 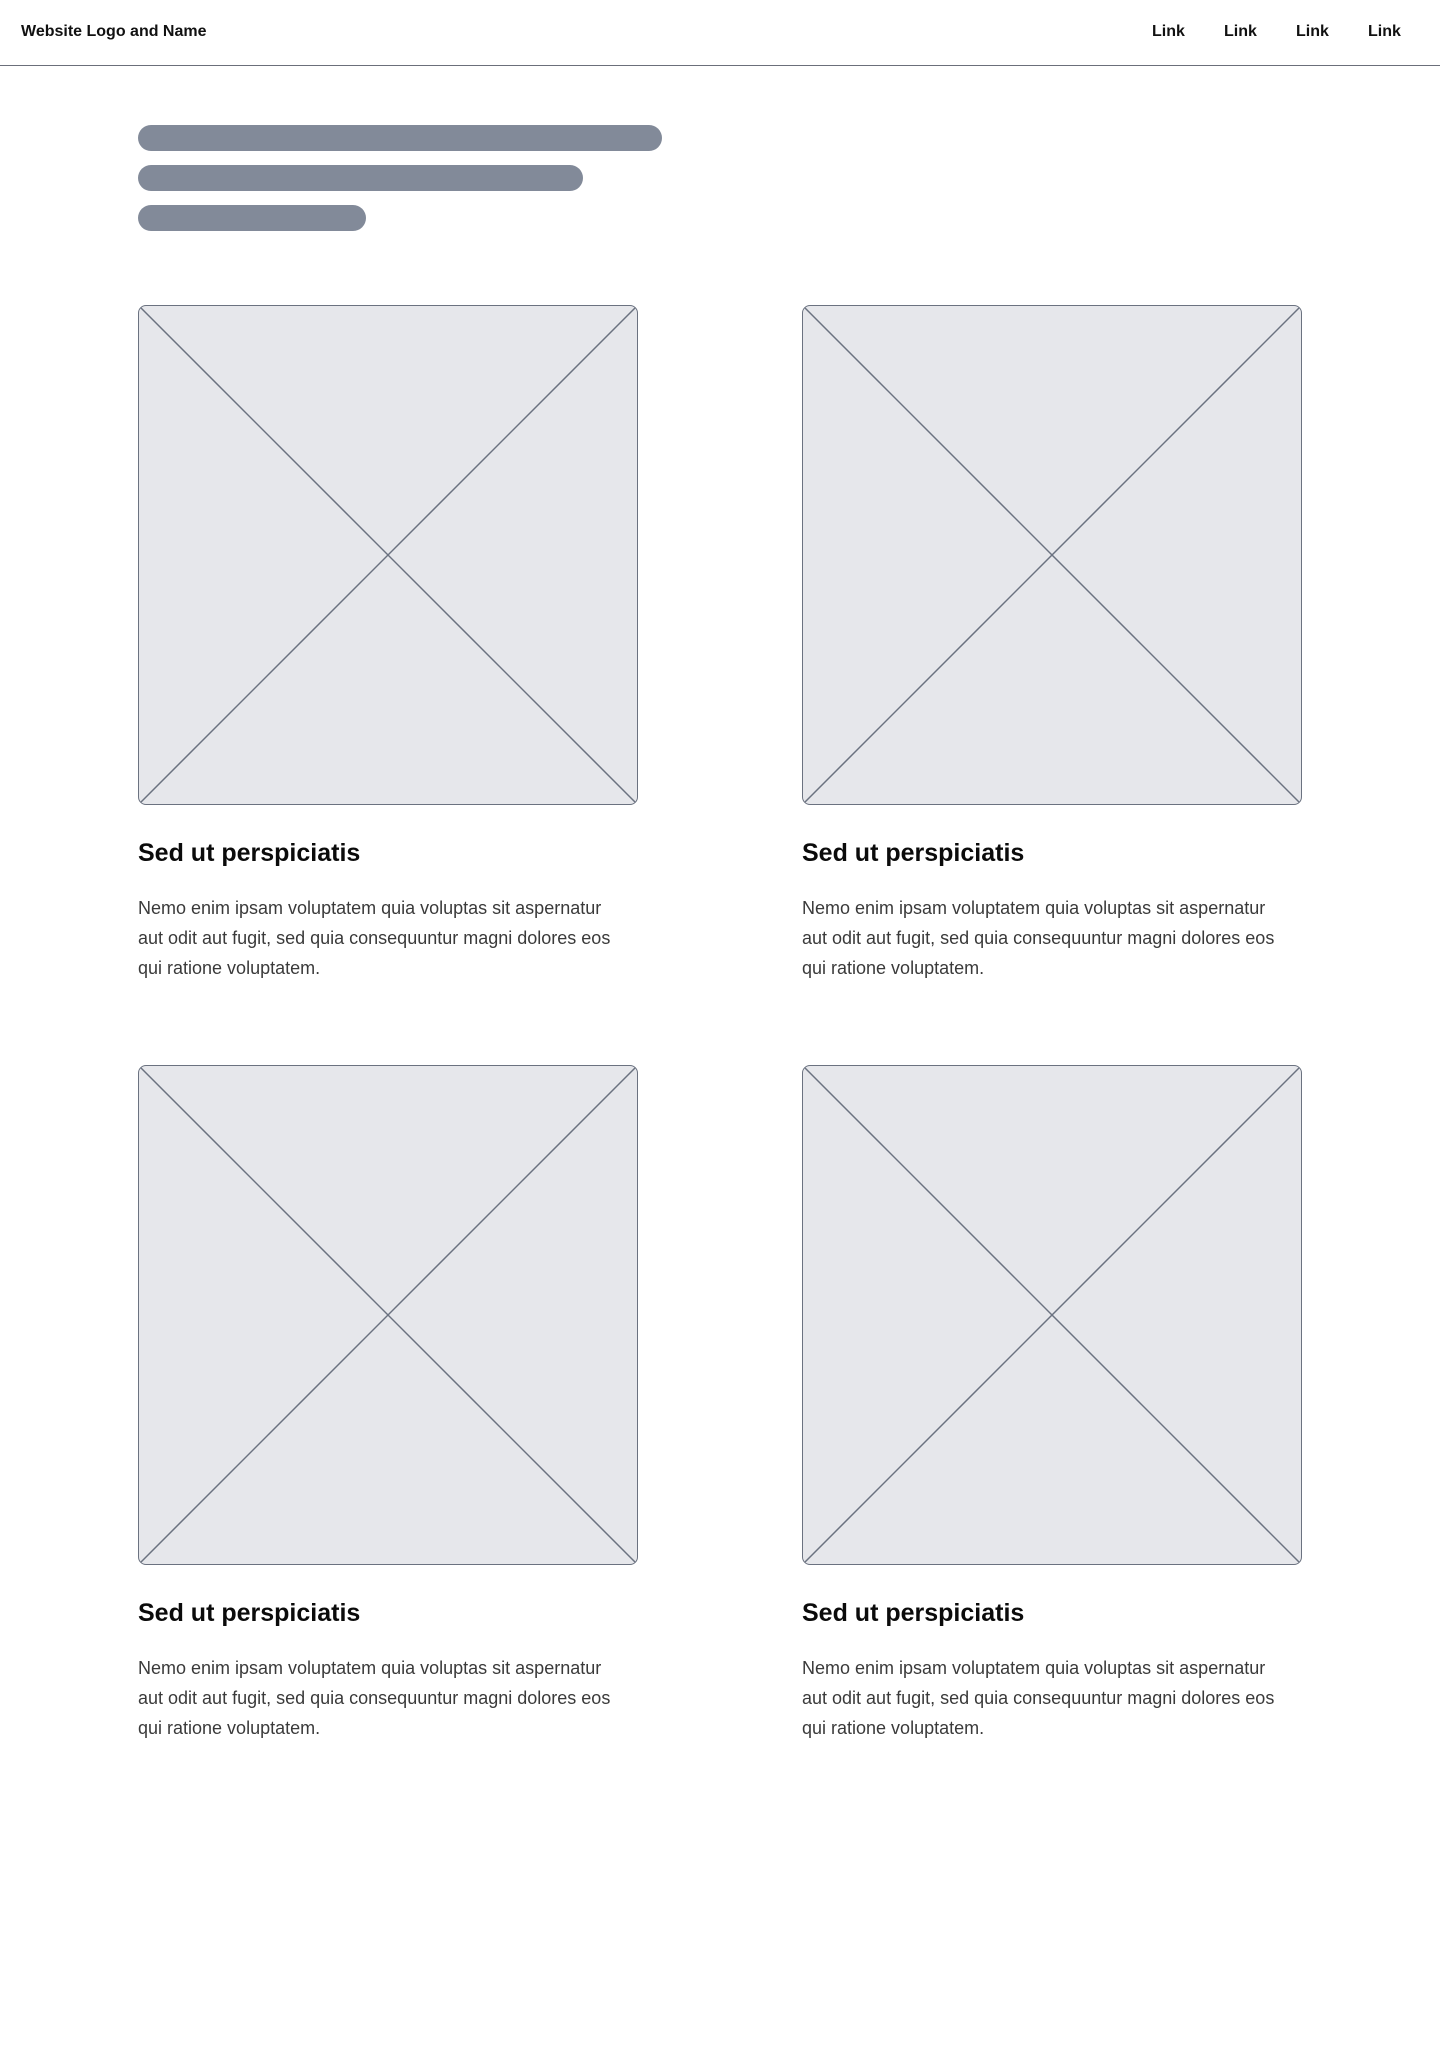 What do you see at coordinates (1332, 32) in the screenshot?
I see `nav-link-3: Link` at bounding box center [1332, 32].